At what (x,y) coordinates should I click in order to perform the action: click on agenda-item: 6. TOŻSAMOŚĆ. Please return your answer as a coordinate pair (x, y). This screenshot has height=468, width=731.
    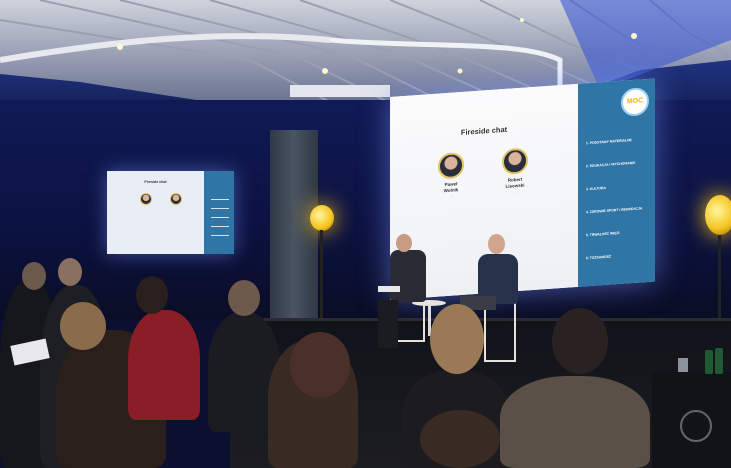
    Looking at the image, I should click on (599, 257).